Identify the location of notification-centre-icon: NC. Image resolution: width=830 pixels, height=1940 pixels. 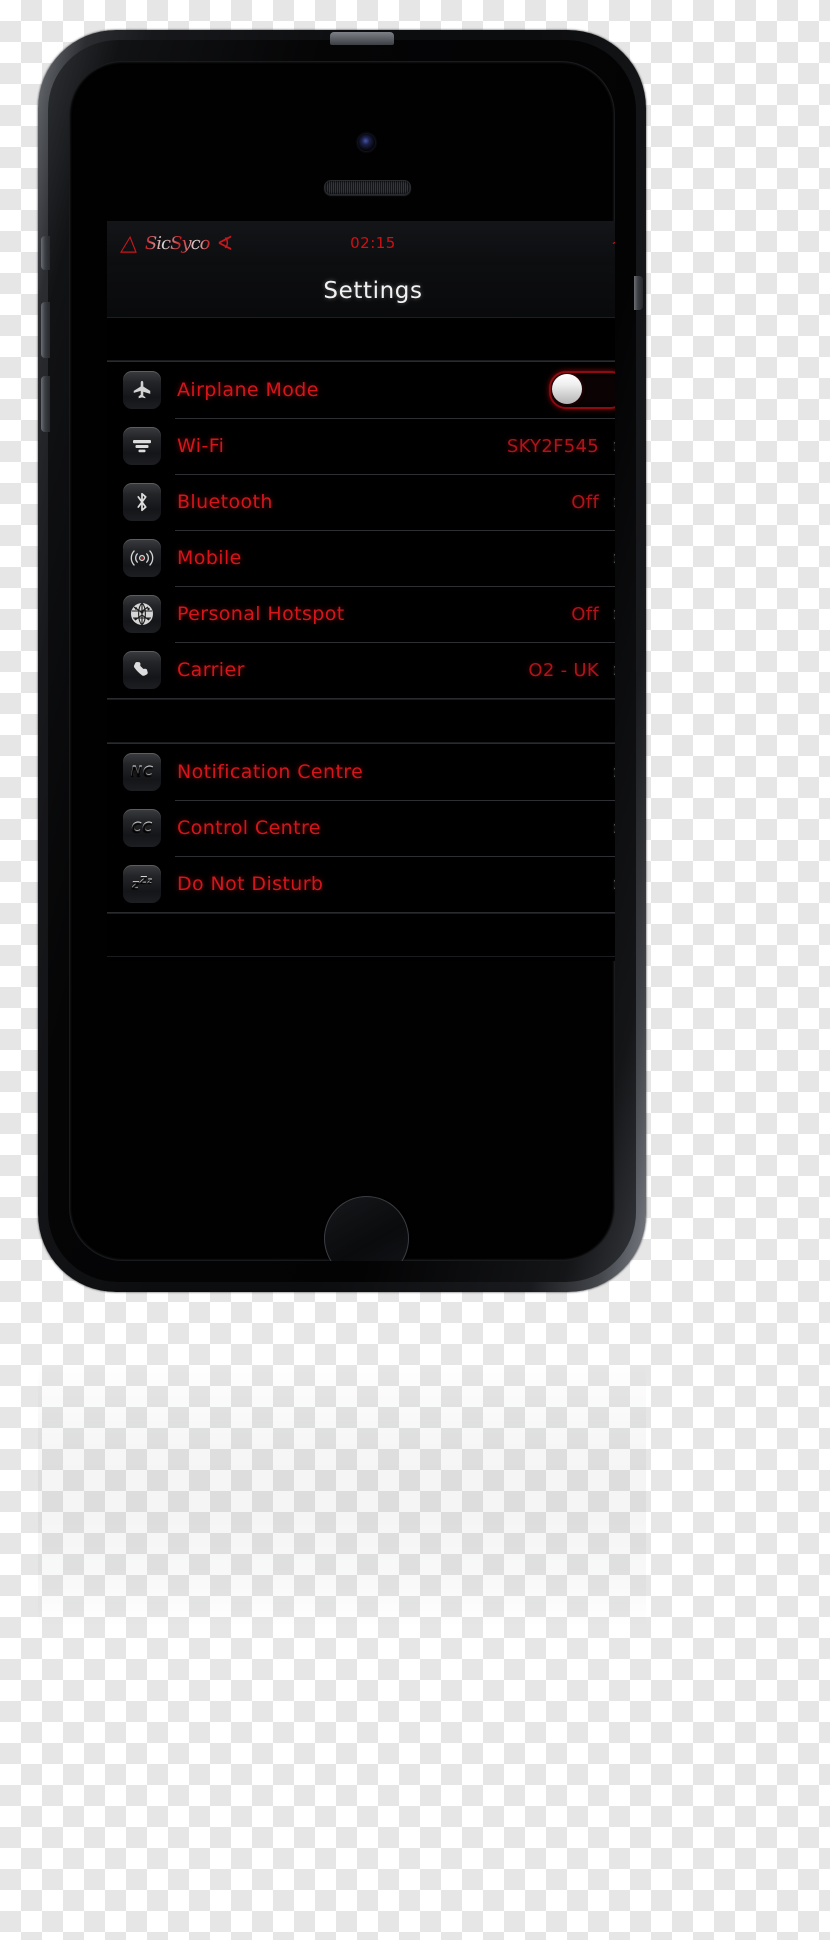
(142, 772).